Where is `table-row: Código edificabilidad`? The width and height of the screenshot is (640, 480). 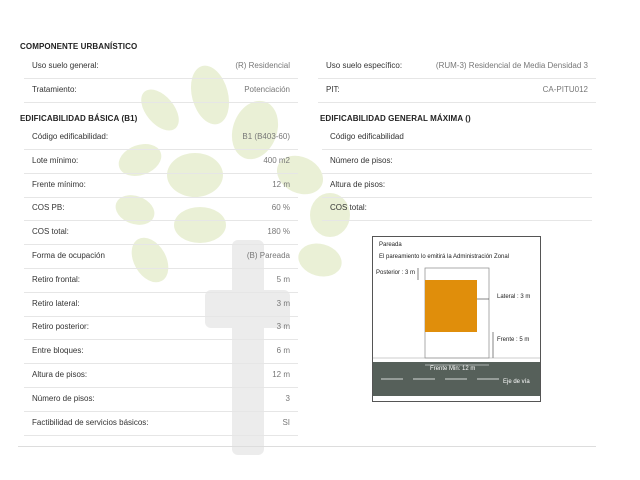 table-row: Código edificabilidad is located at coordinates (457, 137).